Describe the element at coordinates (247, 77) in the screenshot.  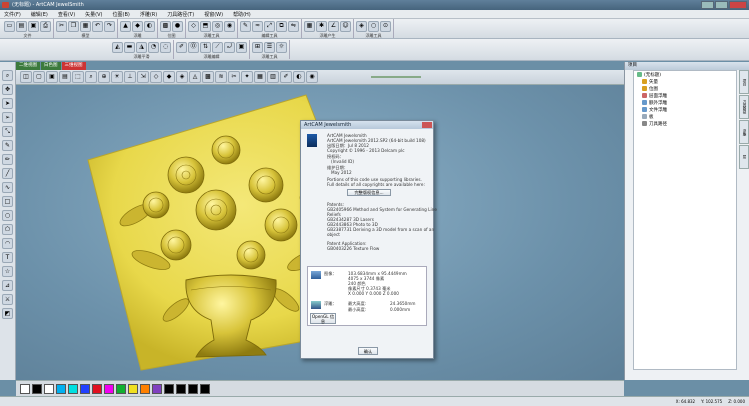
I see `render-icon: ✦` at that location.